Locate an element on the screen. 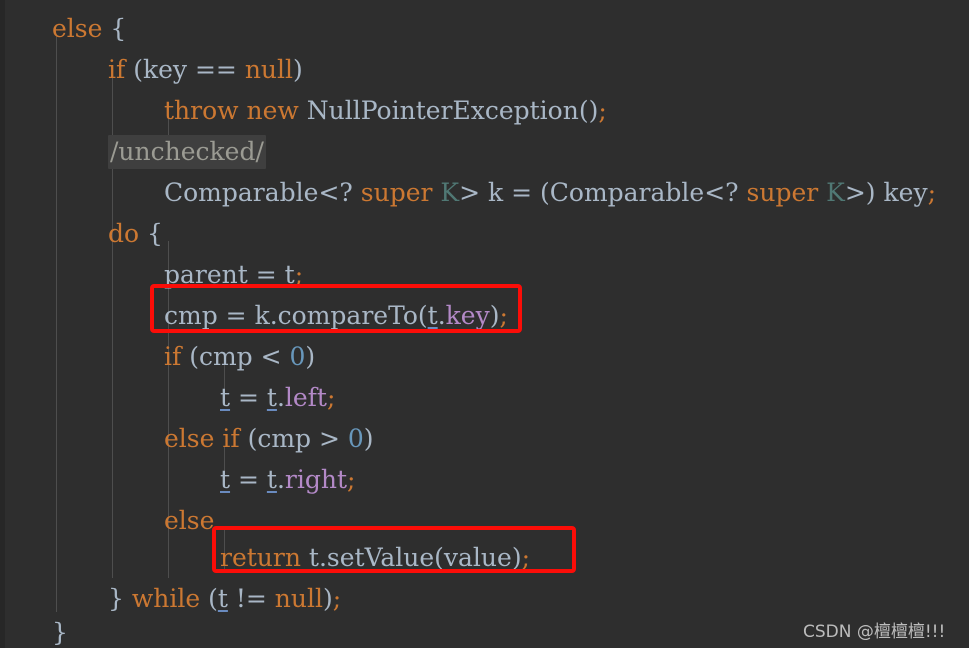 This screenshot has height=648, width=969. code-token: != is located at coordinates (251, 598).